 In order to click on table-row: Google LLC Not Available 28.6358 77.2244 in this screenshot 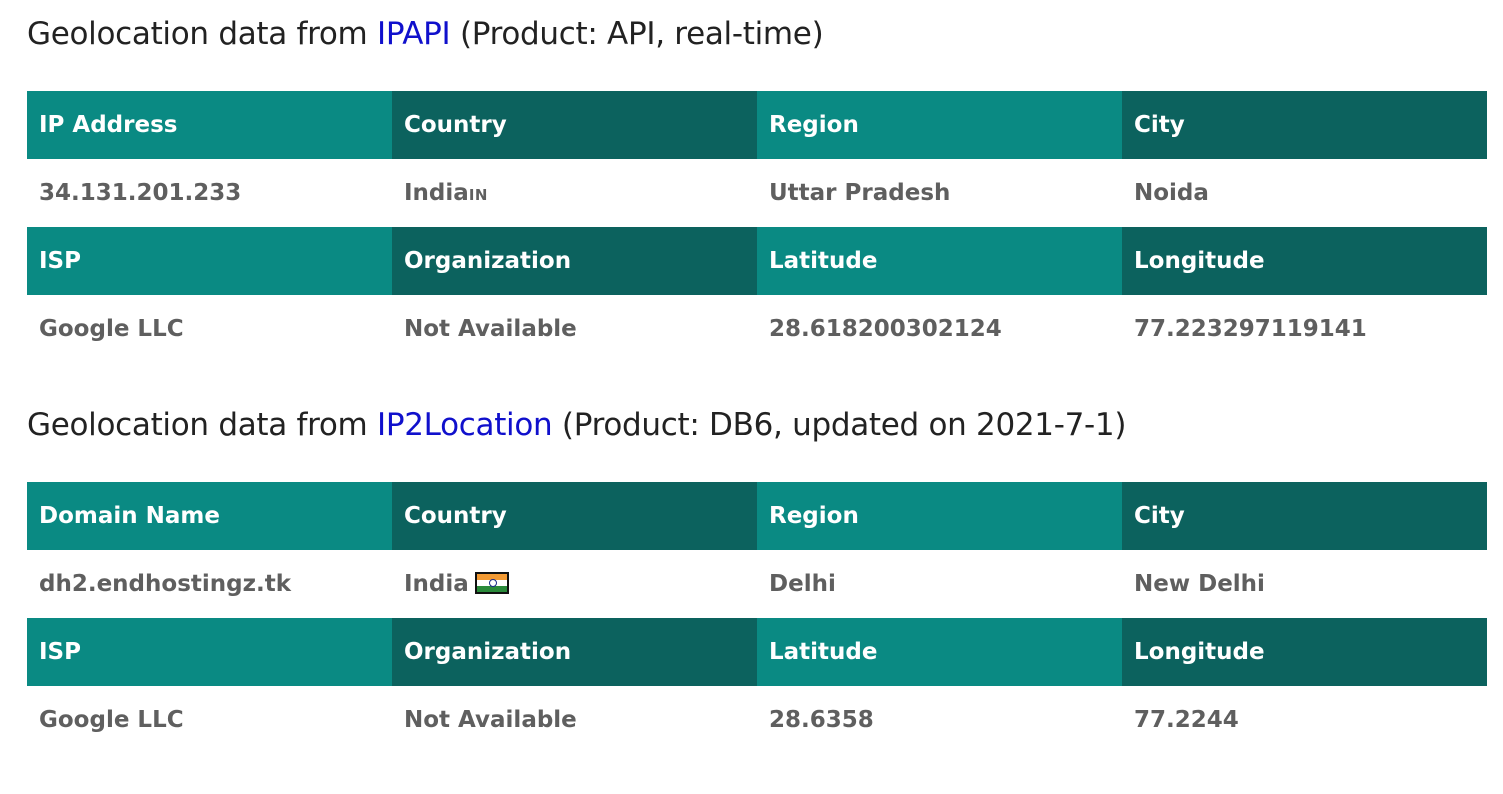, I will do `click(757, 720)`.